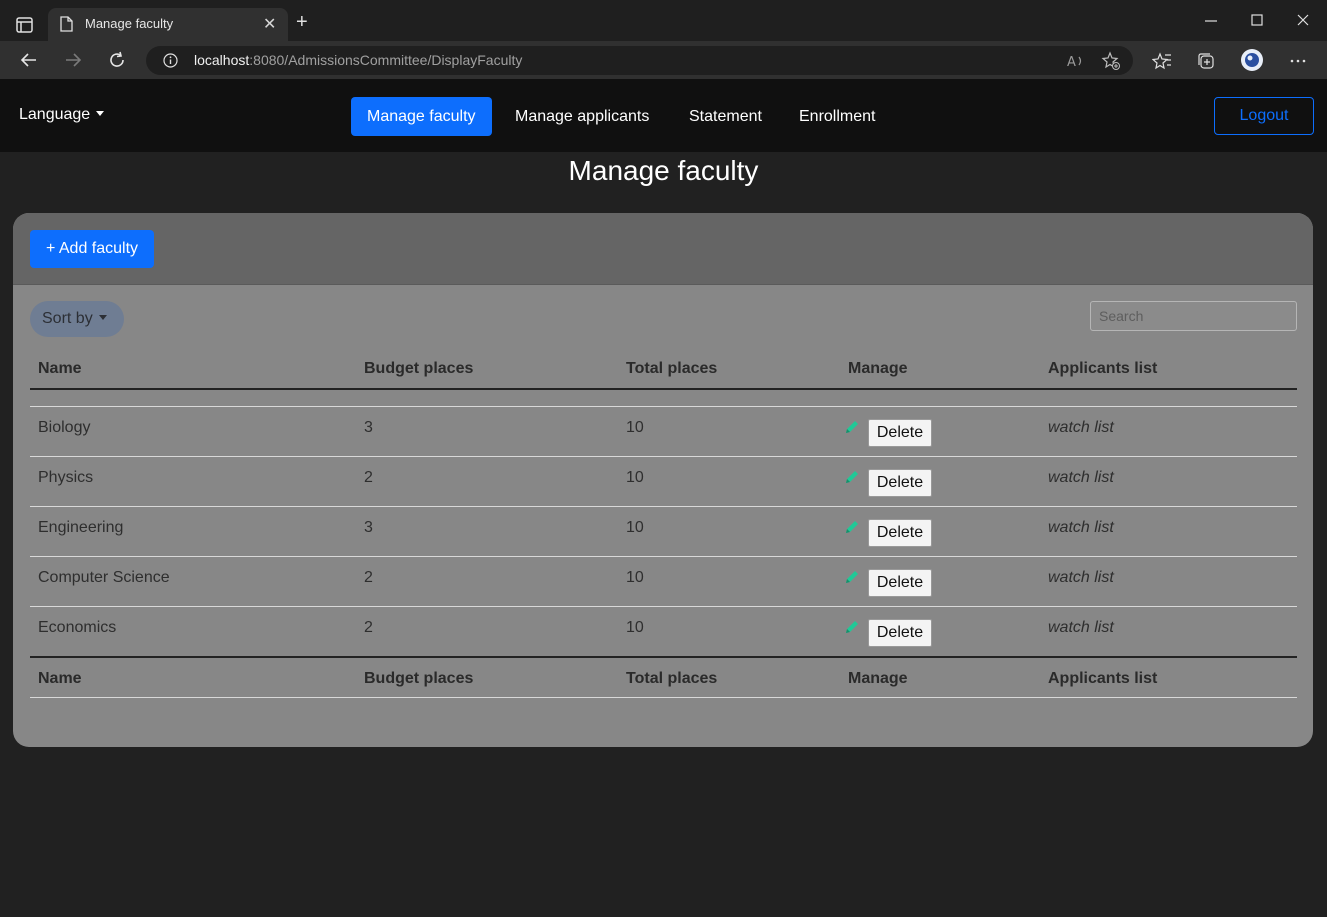 This screenshot has height=917, width=1327. What do you see at coordinates (67, 318) in the screenshot?
I see `sort-by-label: Sort by` at bounding box center [67, 318].